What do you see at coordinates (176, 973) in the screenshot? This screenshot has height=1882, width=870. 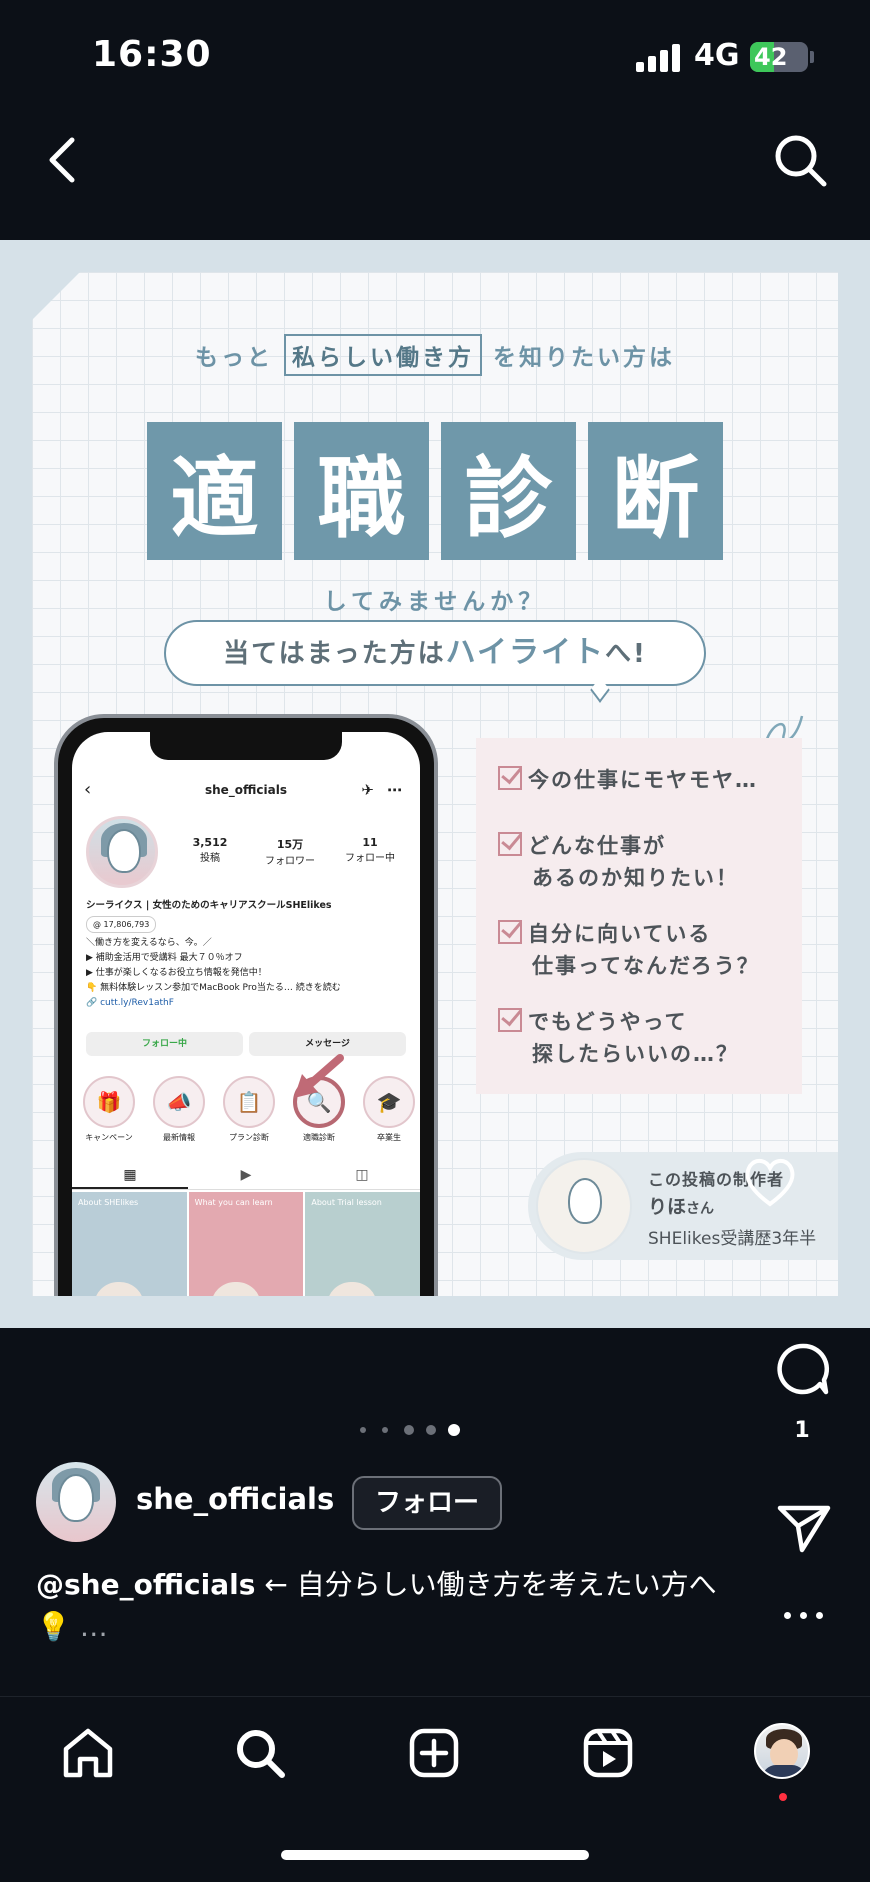 I see `mock-bio-line: ▶ 仕事が楽しくなるお役立ち情報を発信中！` at bounding box center [176, 973].